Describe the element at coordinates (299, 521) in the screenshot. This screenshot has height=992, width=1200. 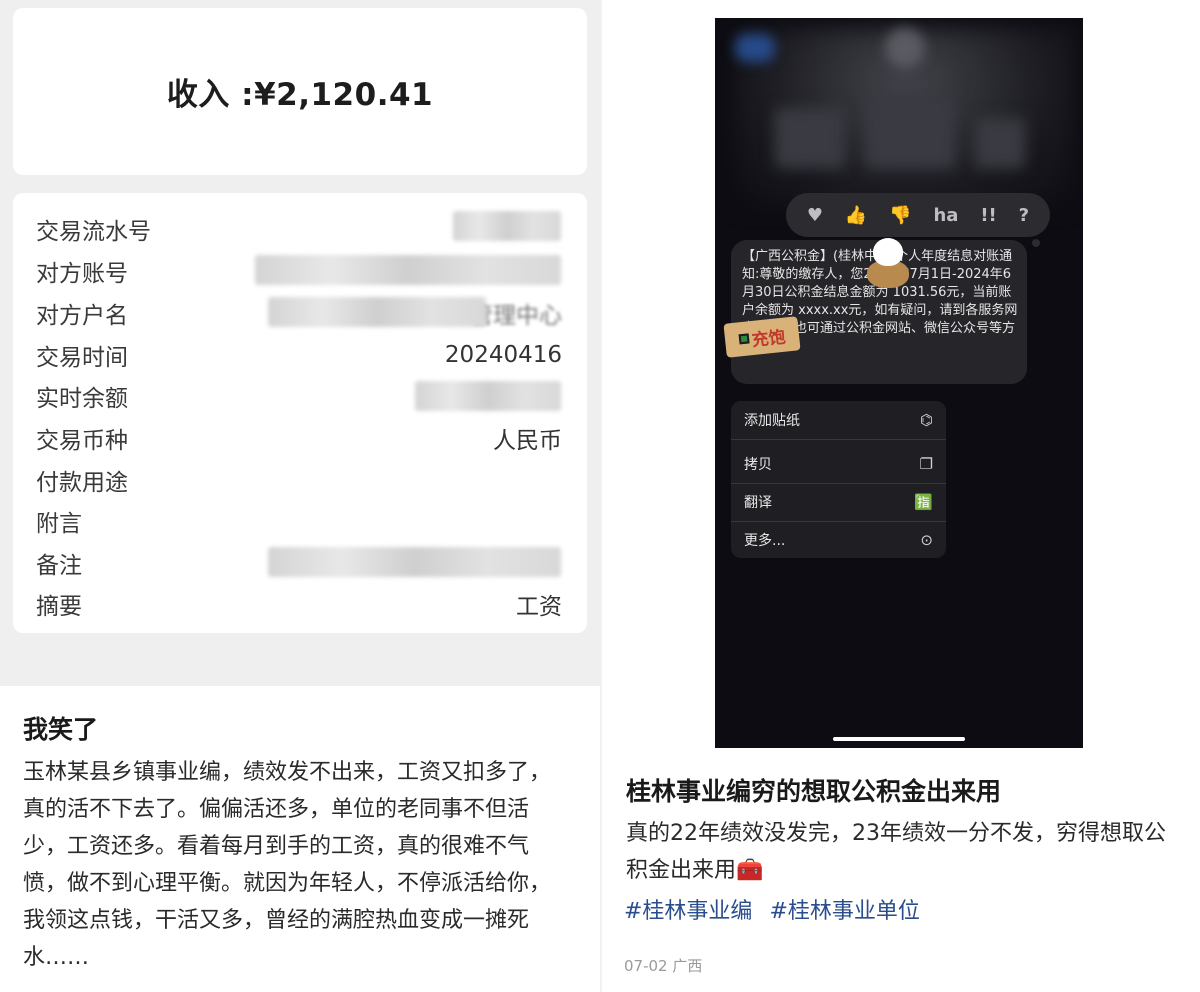
I see `detail-row-postscript: 附言` at that location.